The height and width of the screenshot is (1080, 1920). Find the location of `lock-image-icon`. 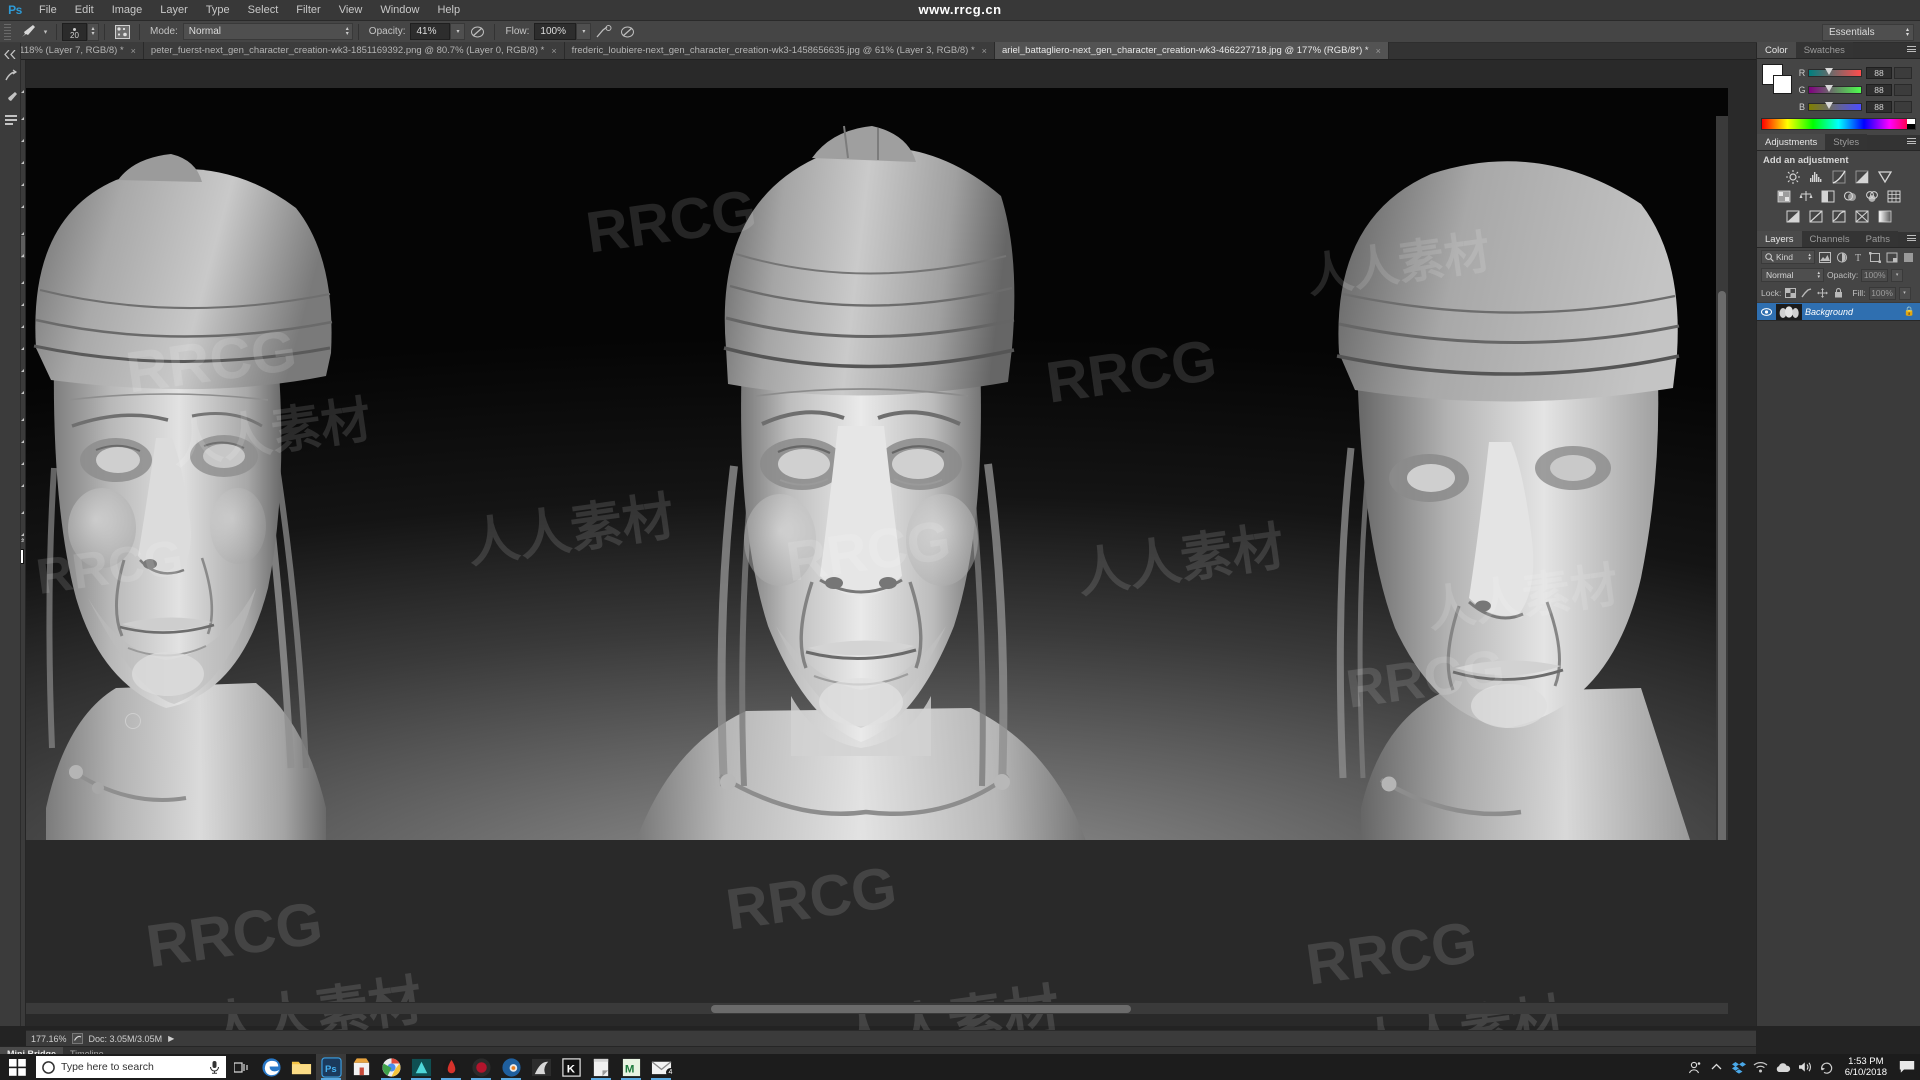

lock-image-icon is located at coordinates (1806, 293).